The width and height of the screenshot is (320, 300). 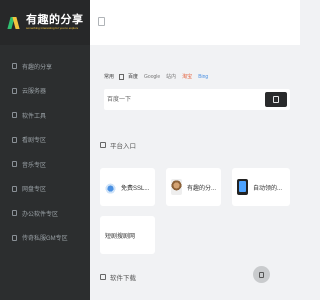 What do you see at coordinates (34, 165) in the screenshot?
I see `sidebar-item-label: 音乐专区` at bounding box center [34, 165].